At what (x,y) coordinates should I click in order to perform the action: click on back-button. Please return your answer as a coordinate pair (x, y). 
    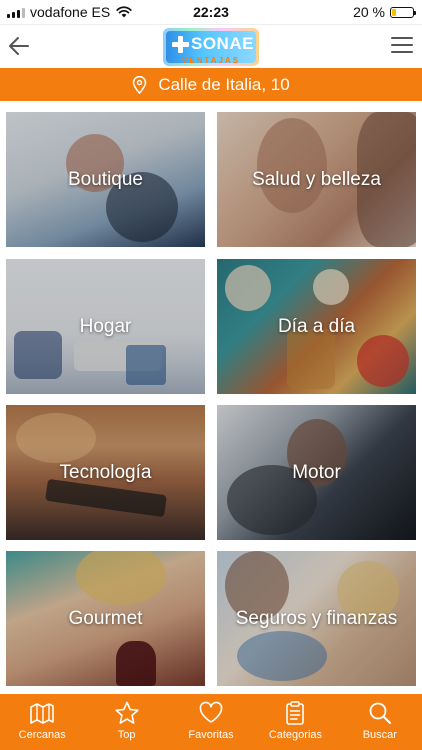
    Looking at the image, I should click on (19, 46).